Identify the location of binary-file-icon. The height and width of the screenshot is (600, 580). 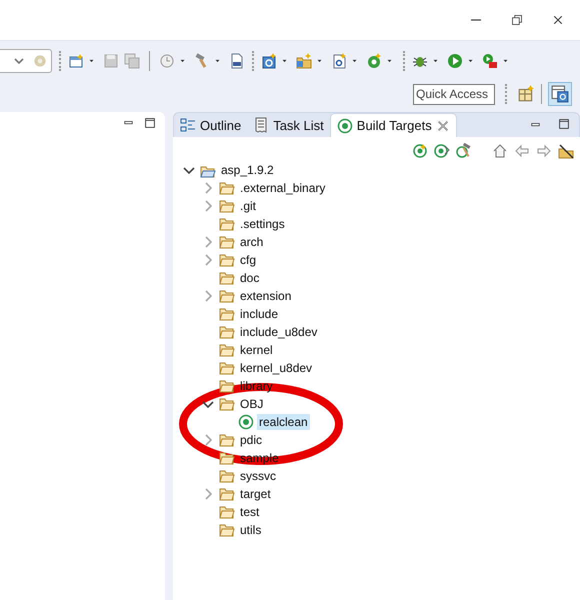
(237, 60).